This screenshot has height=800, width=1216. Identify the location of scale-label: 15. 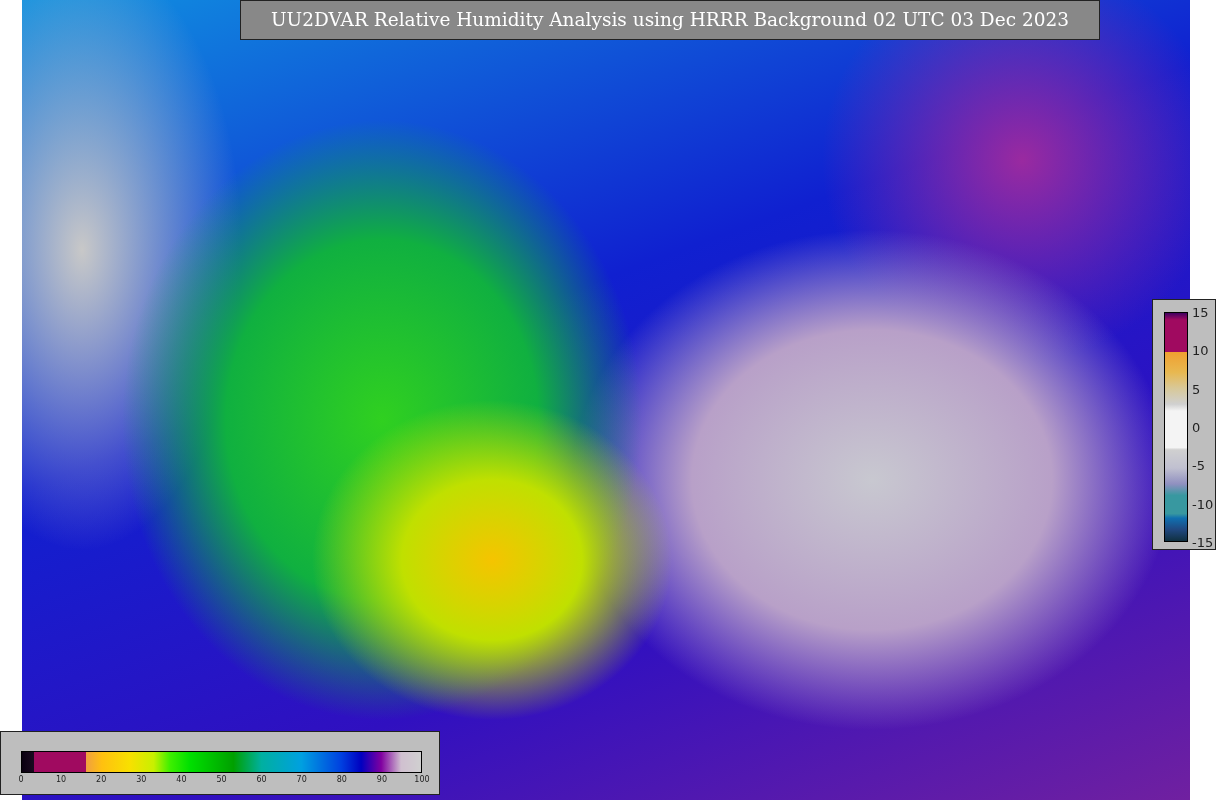
(1200, 312).